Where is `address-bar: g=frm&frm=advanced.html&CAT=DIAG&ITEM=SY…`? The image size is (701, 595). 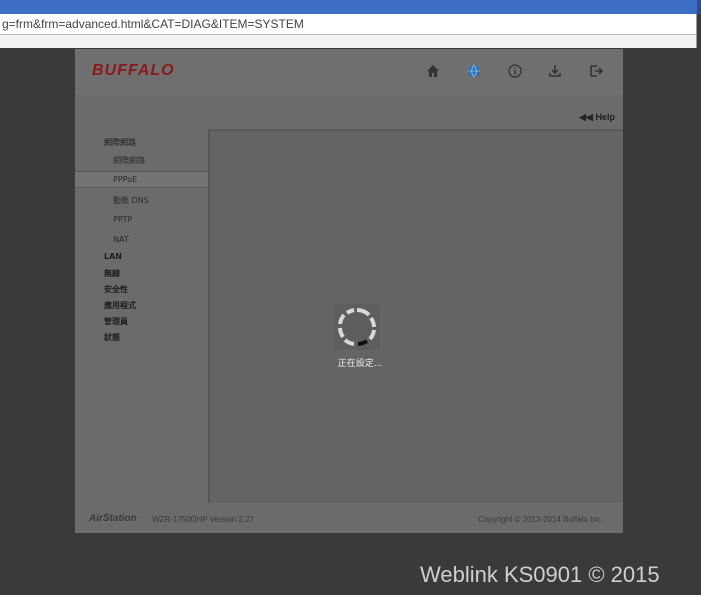
address-bar: g=frm&frm=advanced.html&CAT=DIAG&ITEM=SY… is located at coordinates (348, 24).